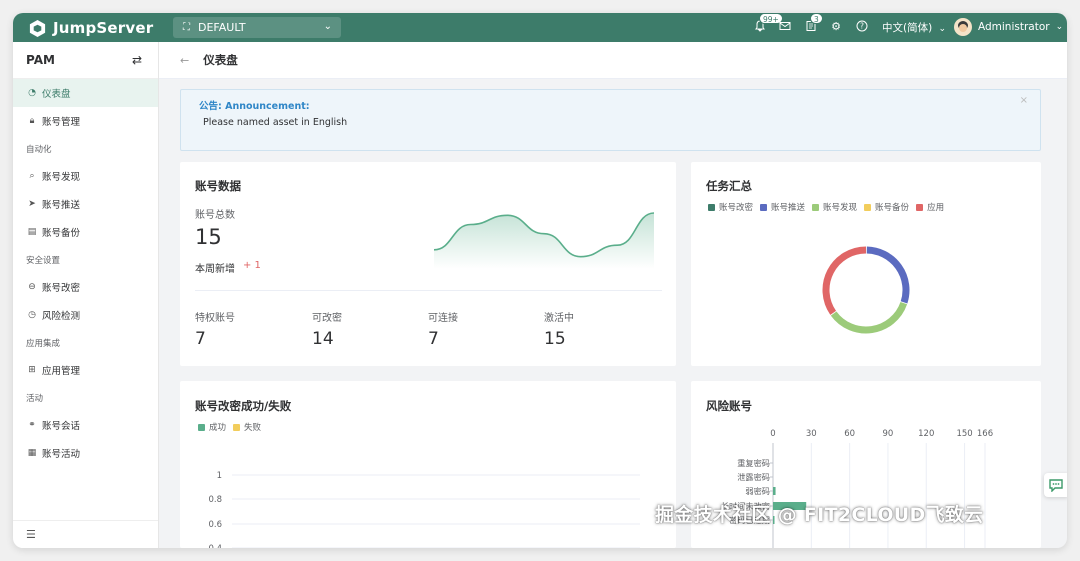 This screenshot has width=1080, height=561. Describe the element at coordinates (247, 427) in the screenshot. I see `legend-item: 失败` at that location.